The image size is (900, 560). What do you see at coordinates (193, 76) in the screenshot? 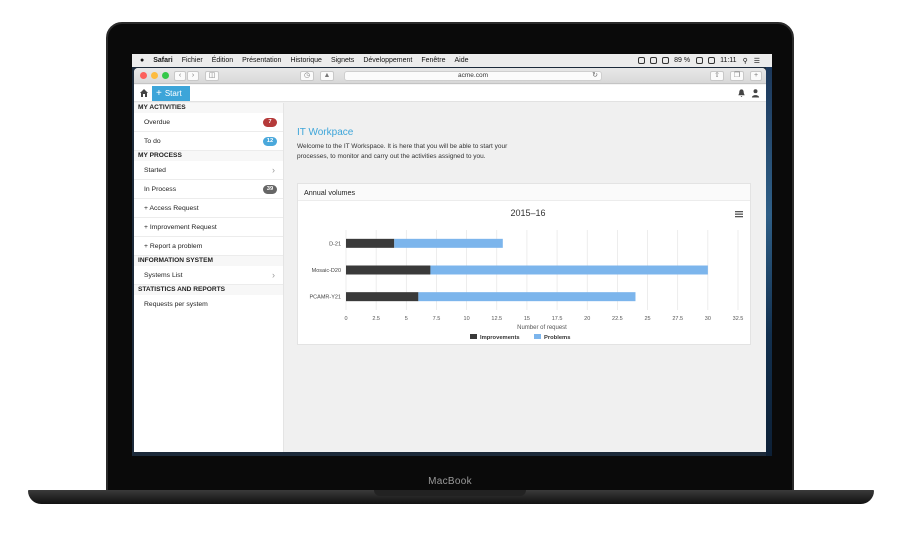
I see `forward-button: ›` at bounding box center [193, 76].